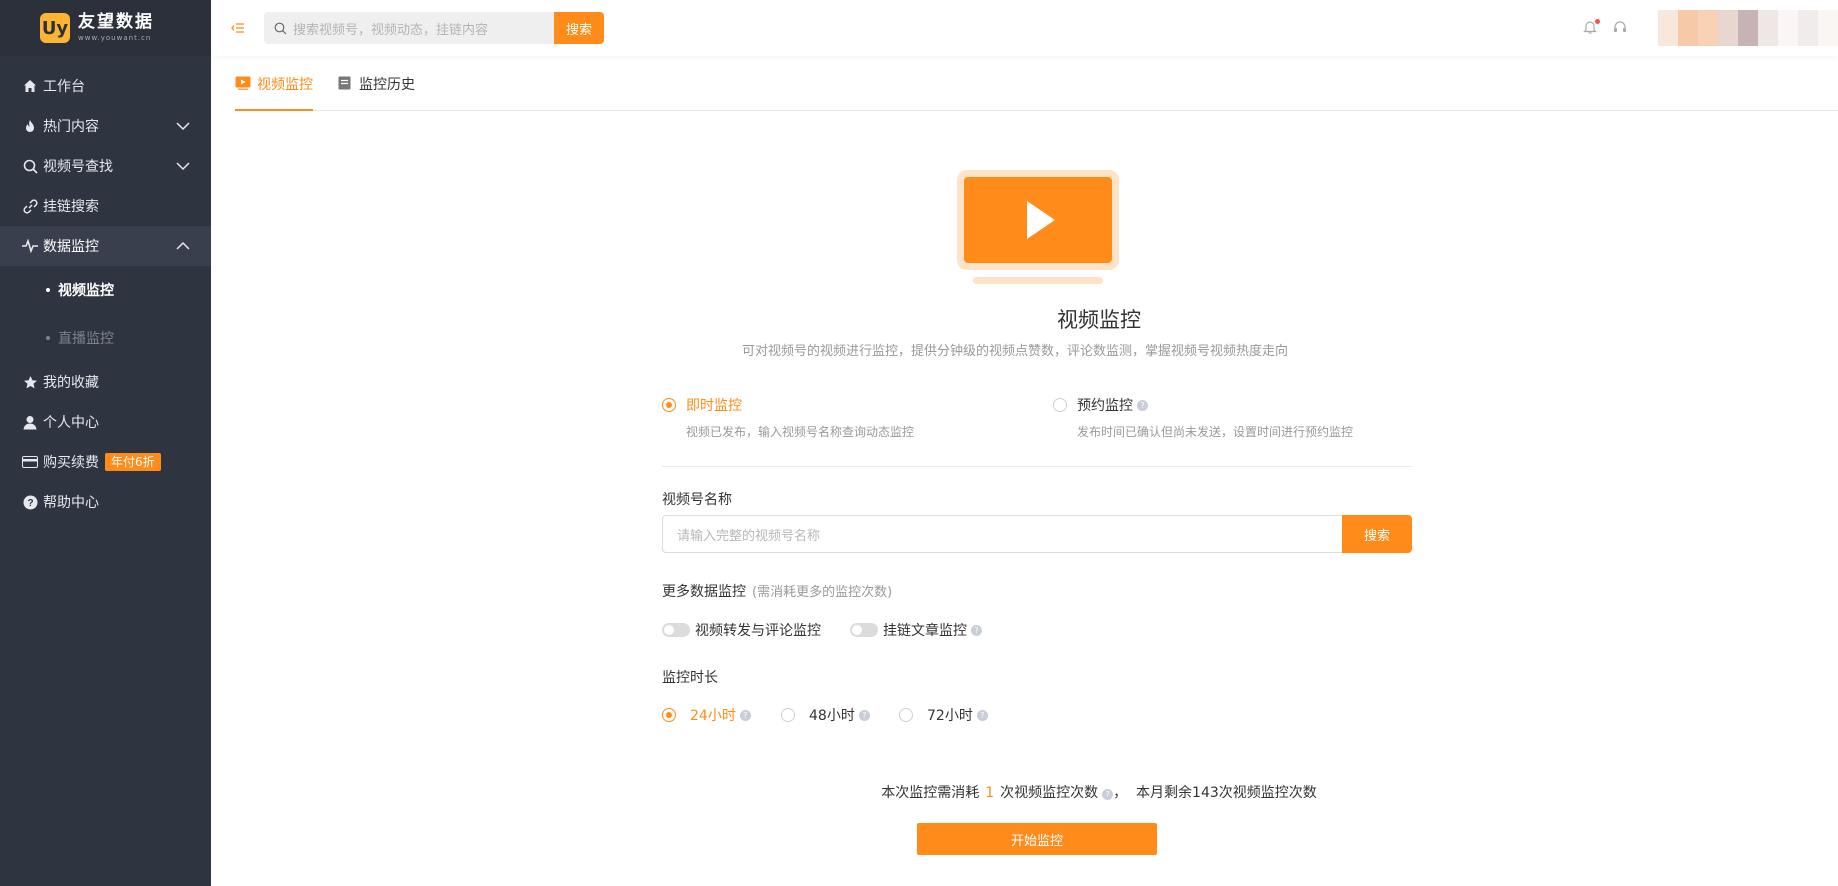  What do you see at coordinates (943, 715) in the screenshot?
I see `duration-72h: 72小时 ?` at bounding box center [943, 715].